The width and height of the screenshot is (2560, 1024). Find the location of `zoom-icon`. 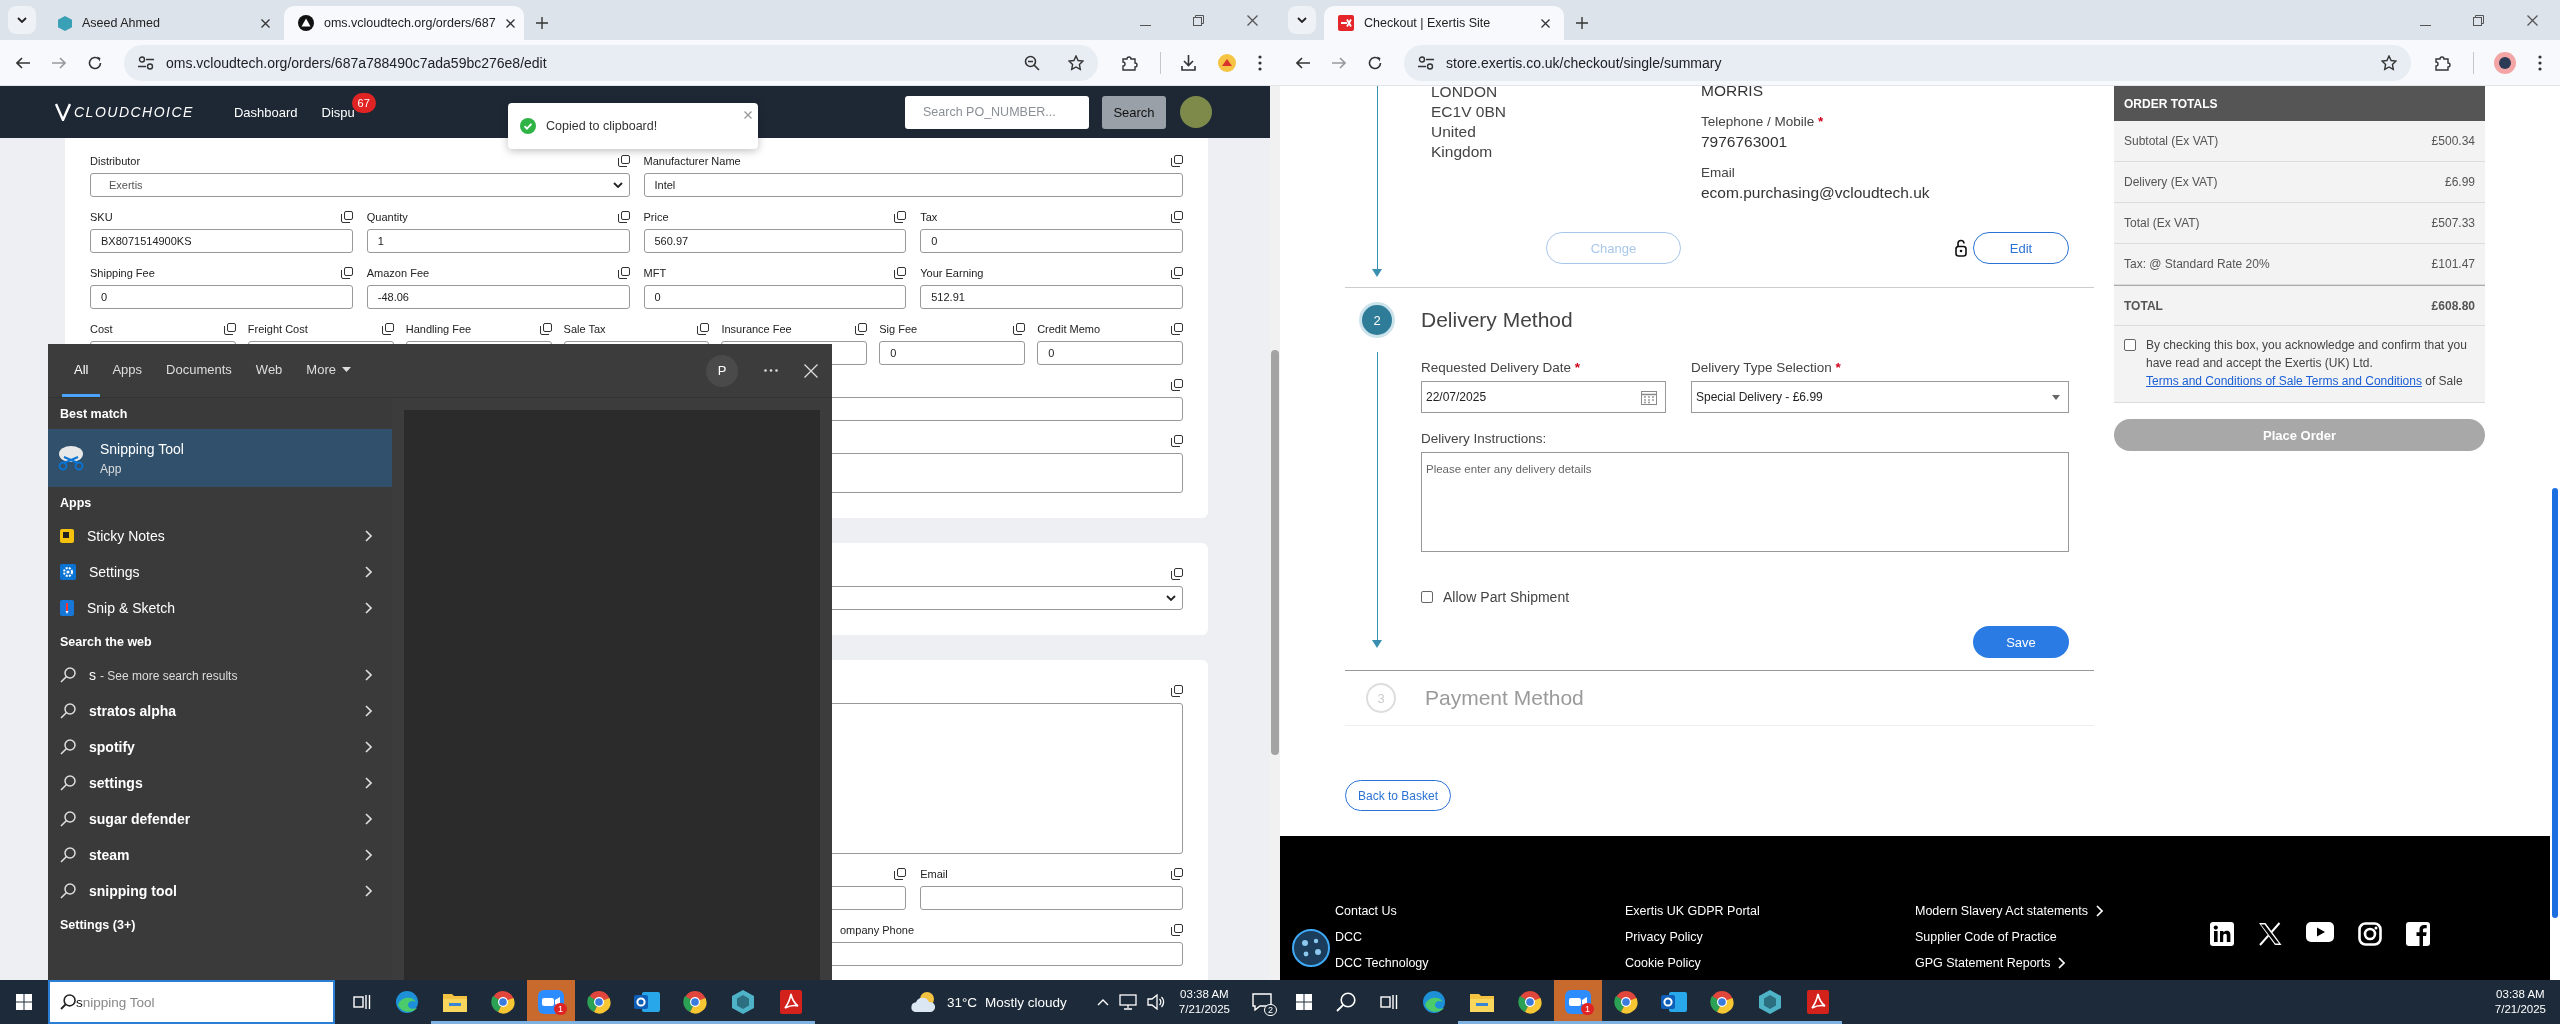

zoom-icon is located at coordinates (1032, 62).